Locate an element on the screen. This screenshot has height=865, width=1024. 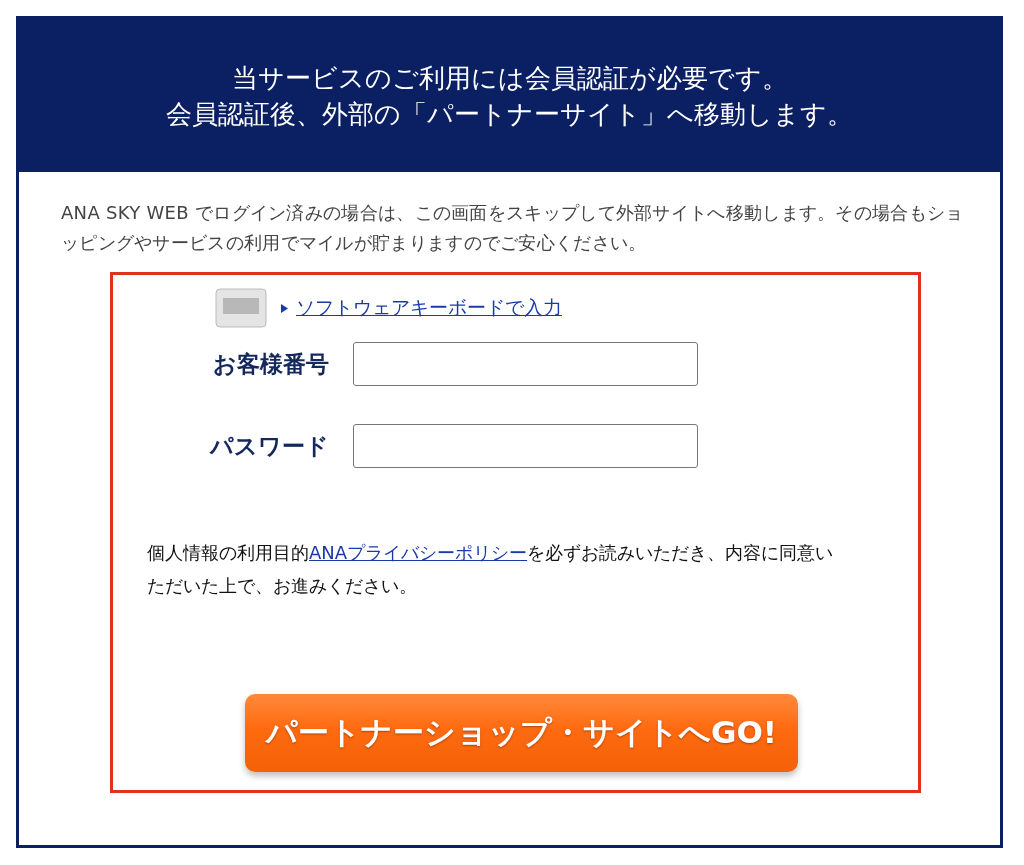
field-label: パスワード is located at coordinates (269, 446).